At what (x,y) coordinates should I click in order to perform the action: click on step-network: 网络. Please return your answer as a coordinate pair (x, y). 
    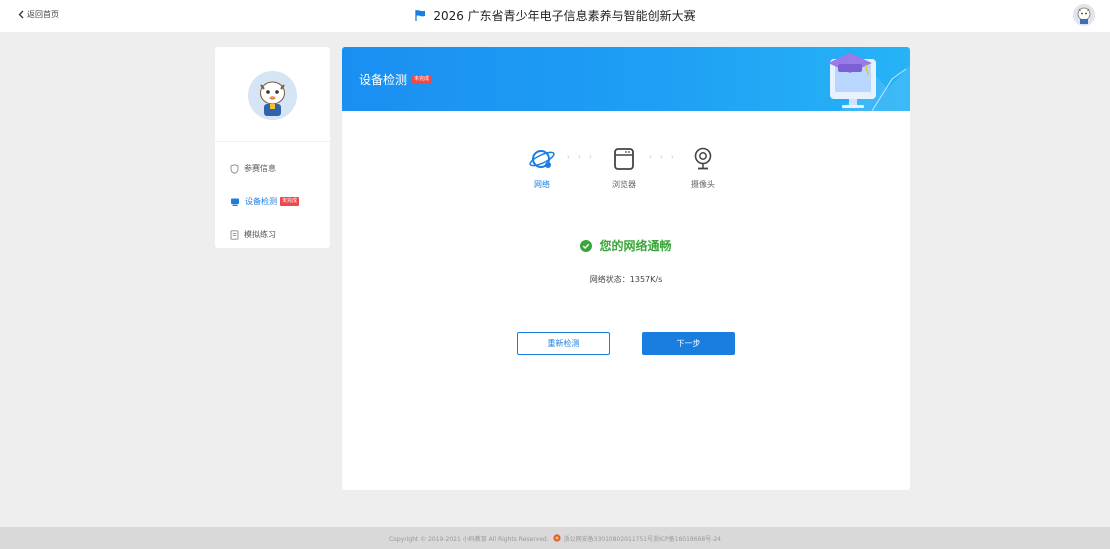
    Looking at the image, I should click on (542, 168).